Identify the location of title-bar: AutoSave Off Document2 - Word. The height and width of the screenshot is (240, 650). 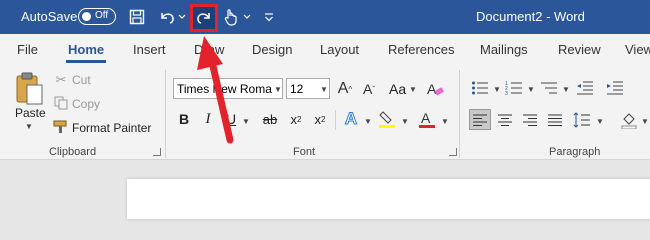
(325, 17).